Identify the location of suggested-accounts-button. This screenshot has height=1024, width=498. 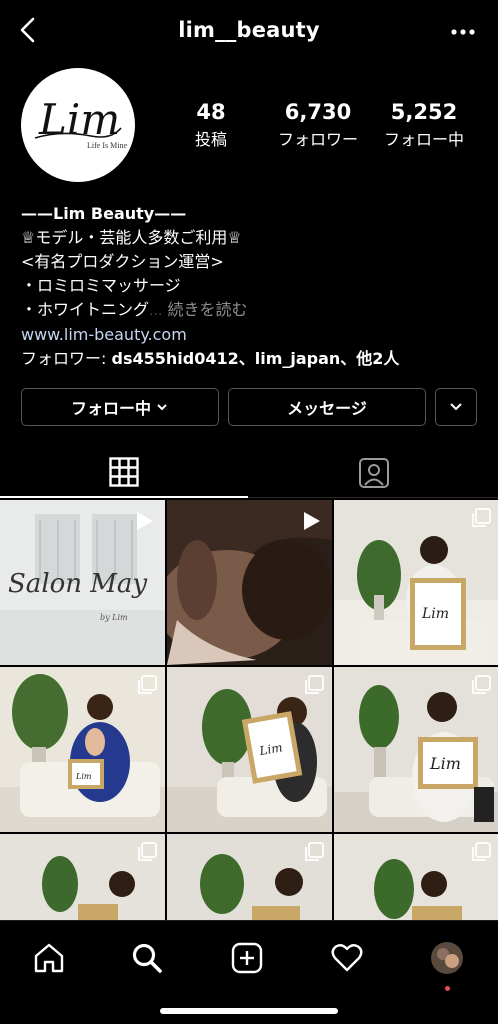
(456, 407).